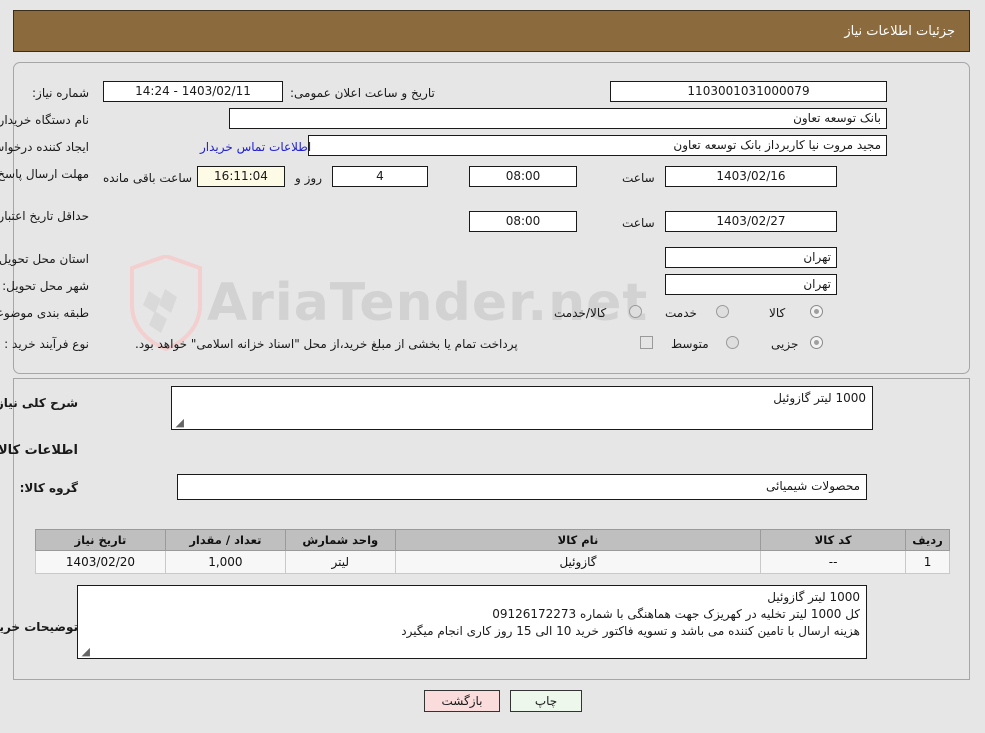 This screenshot has height=733, width=985. Describe the element at coordinates (639, 178) in the screenshot. I see `deadline-time-label: ساعت` at that location.